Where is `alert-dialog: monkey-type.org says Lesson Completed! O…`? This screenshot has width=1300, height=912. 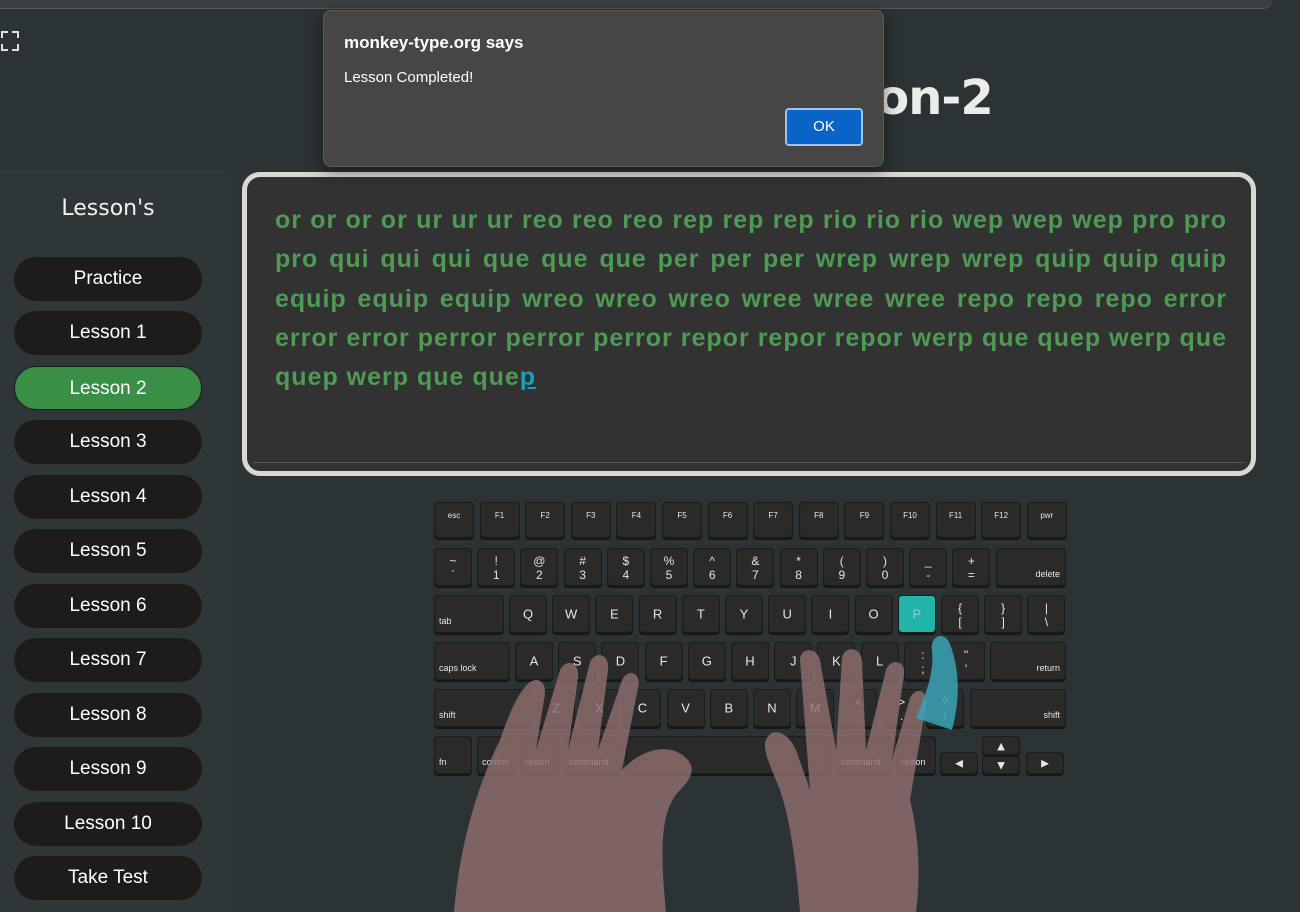
alert-dialog: monkey-type.org says Lesson Completed! O… is located at coordinates (603, 88).